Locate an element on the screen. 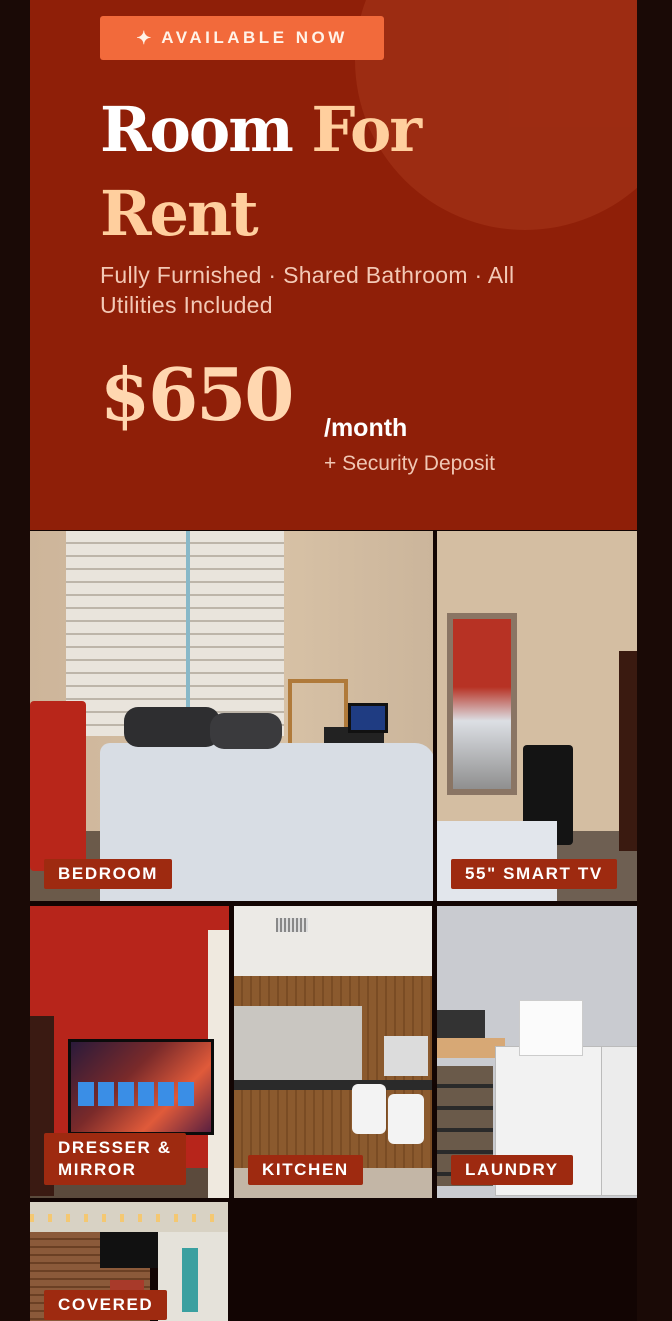  deposit-note: + Security Deposit is located at coordinates (409, 463).